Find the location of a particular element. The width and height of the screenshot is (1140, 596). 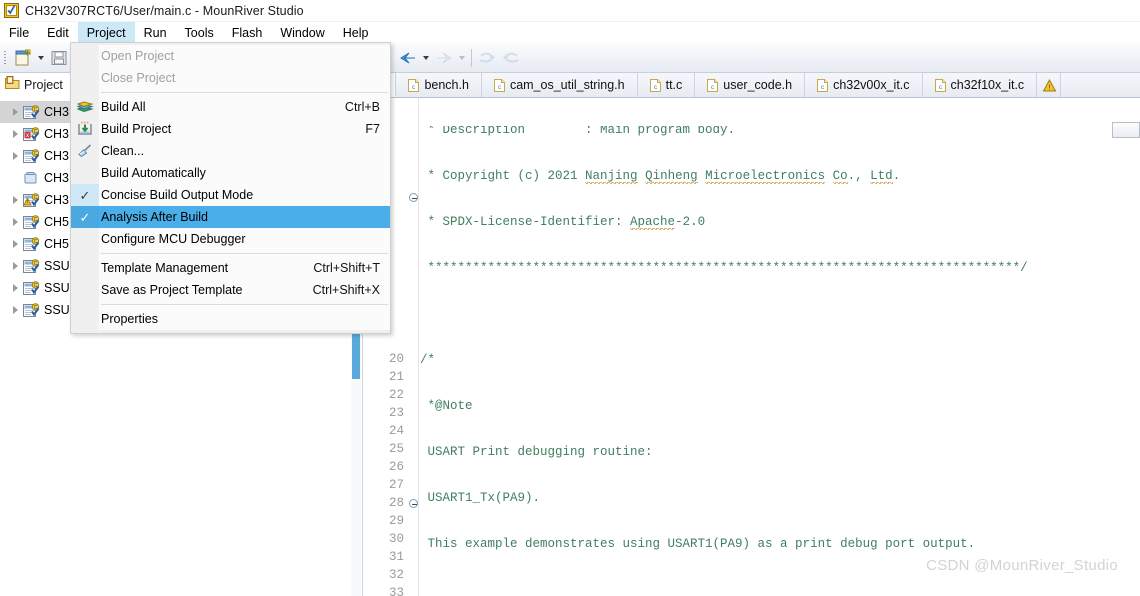

editor-tab-ch32f10x-it-c: c ch32f10x_it.c is located at coordinates (980, 85).